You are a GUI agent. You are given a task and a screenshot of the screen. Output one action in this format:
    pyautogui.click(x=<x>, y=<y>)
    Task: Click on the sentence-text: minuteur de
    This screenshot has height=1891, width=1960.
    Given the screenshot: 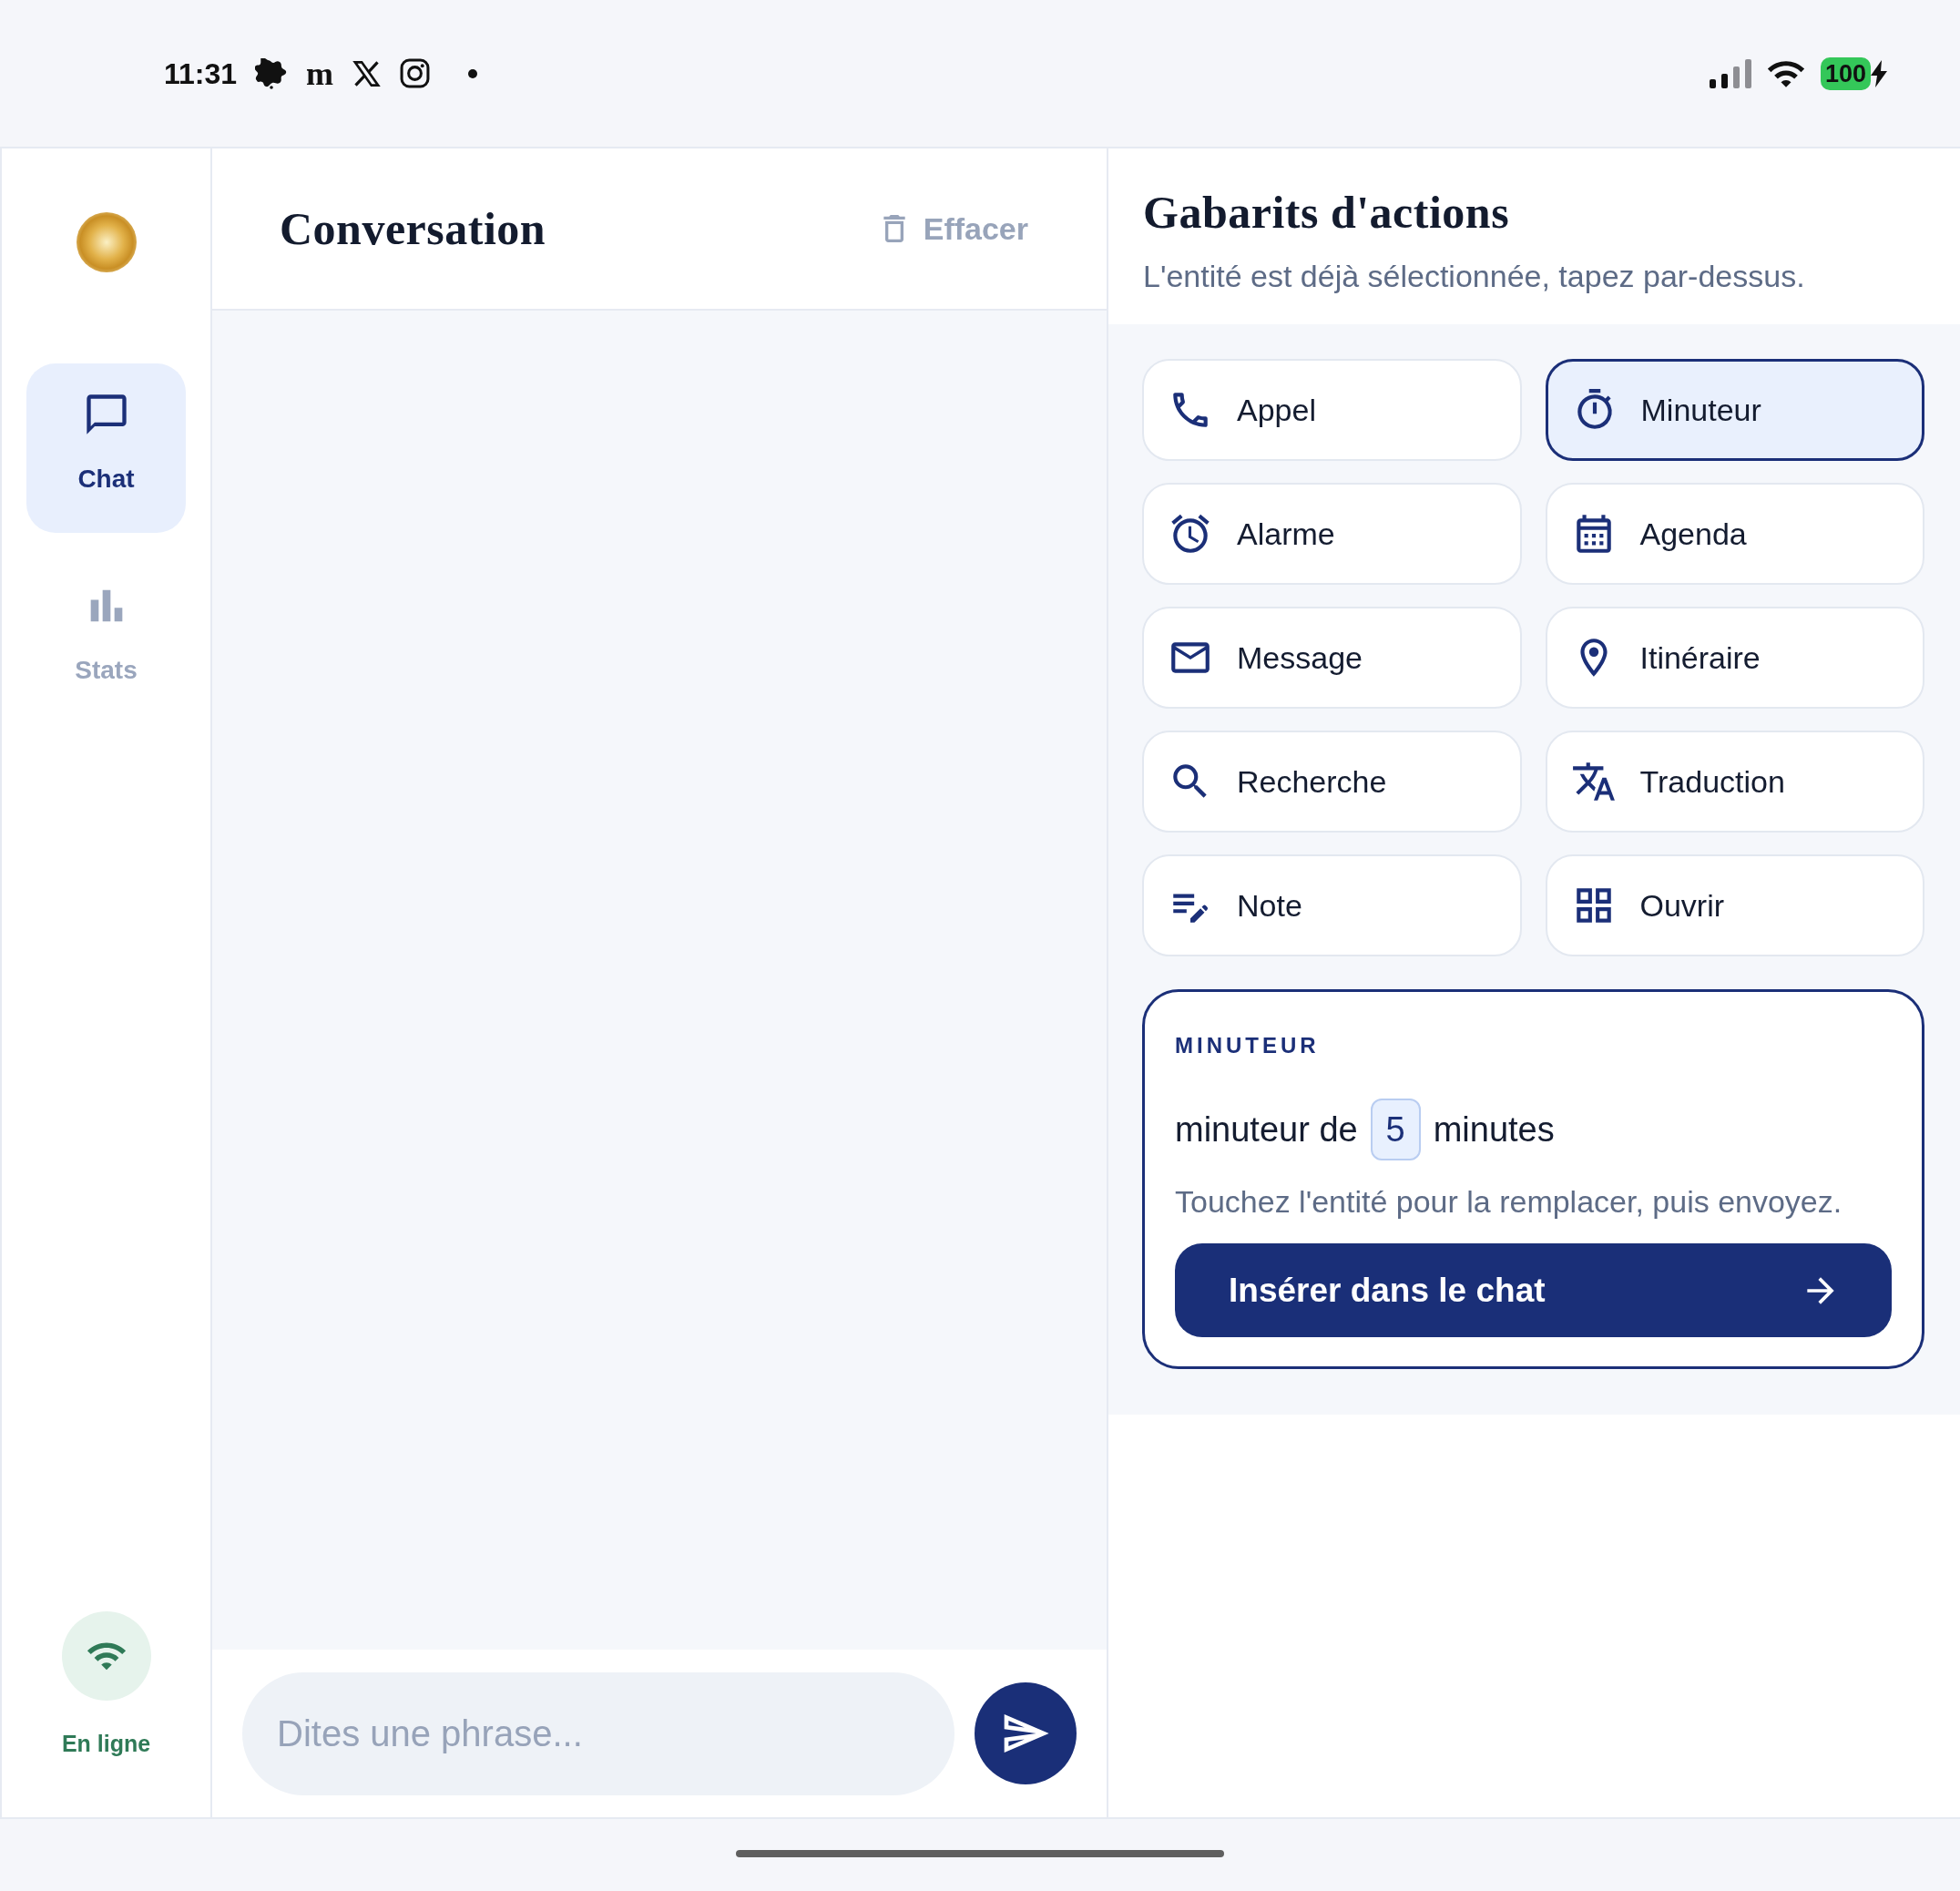 What is the action you would take?
    pyautogui.click(x=1267, y=1129)
    